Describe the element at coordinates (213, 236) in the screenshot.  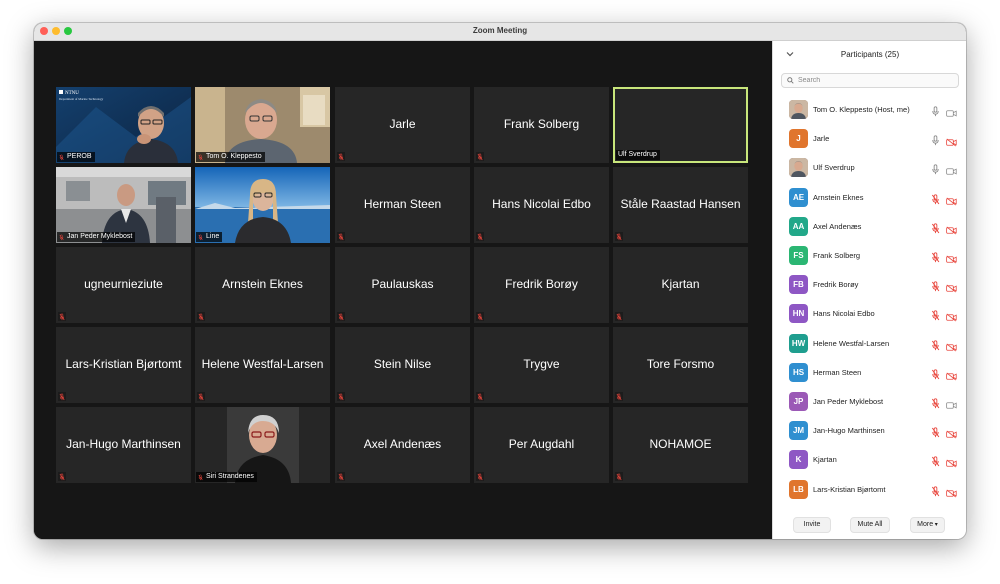
I see `participant-name: Line` at that location.